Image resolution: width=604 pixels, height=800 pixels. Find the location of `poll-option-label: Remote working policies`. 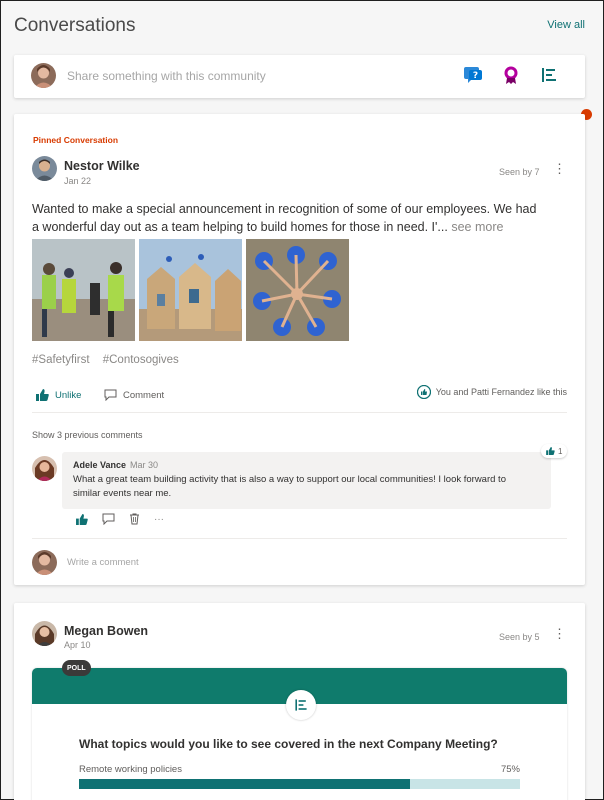

poll-option-label: Remote working policies is located at coordinates (130, 769).